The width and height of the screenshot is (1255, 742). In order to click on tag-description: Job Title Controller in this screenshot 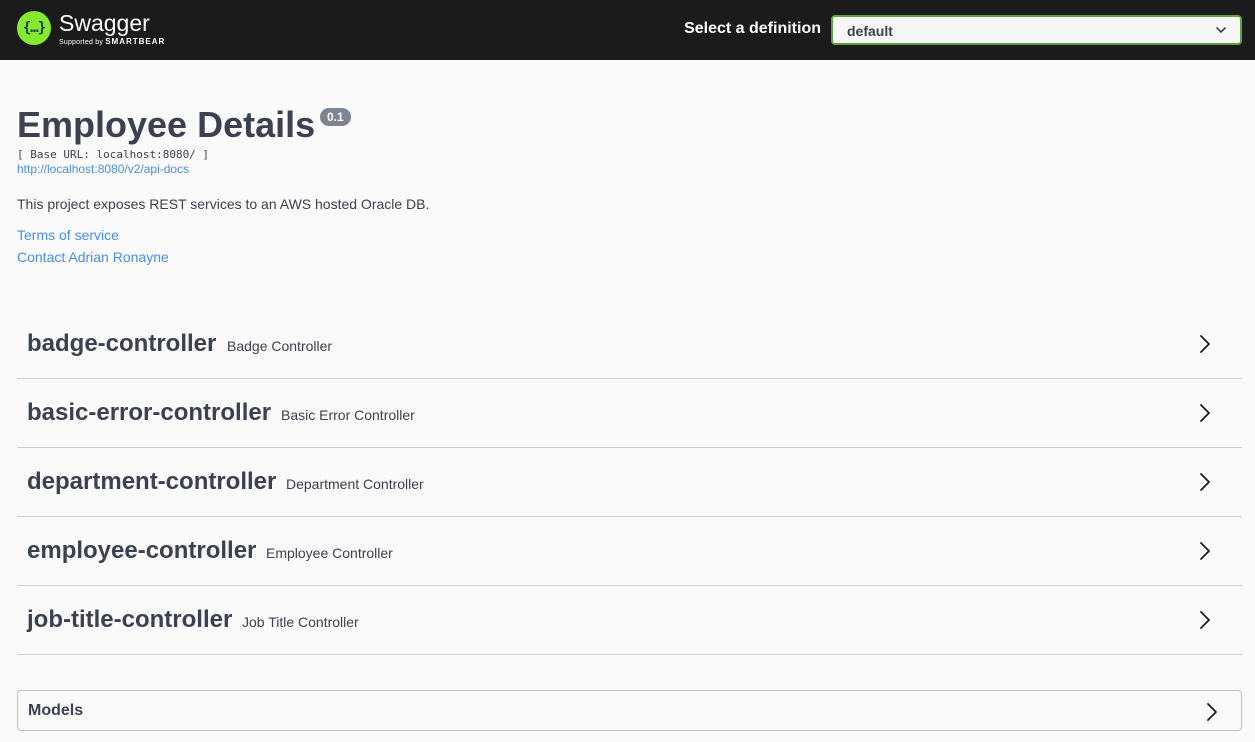, I will do `click(300, 622)`.